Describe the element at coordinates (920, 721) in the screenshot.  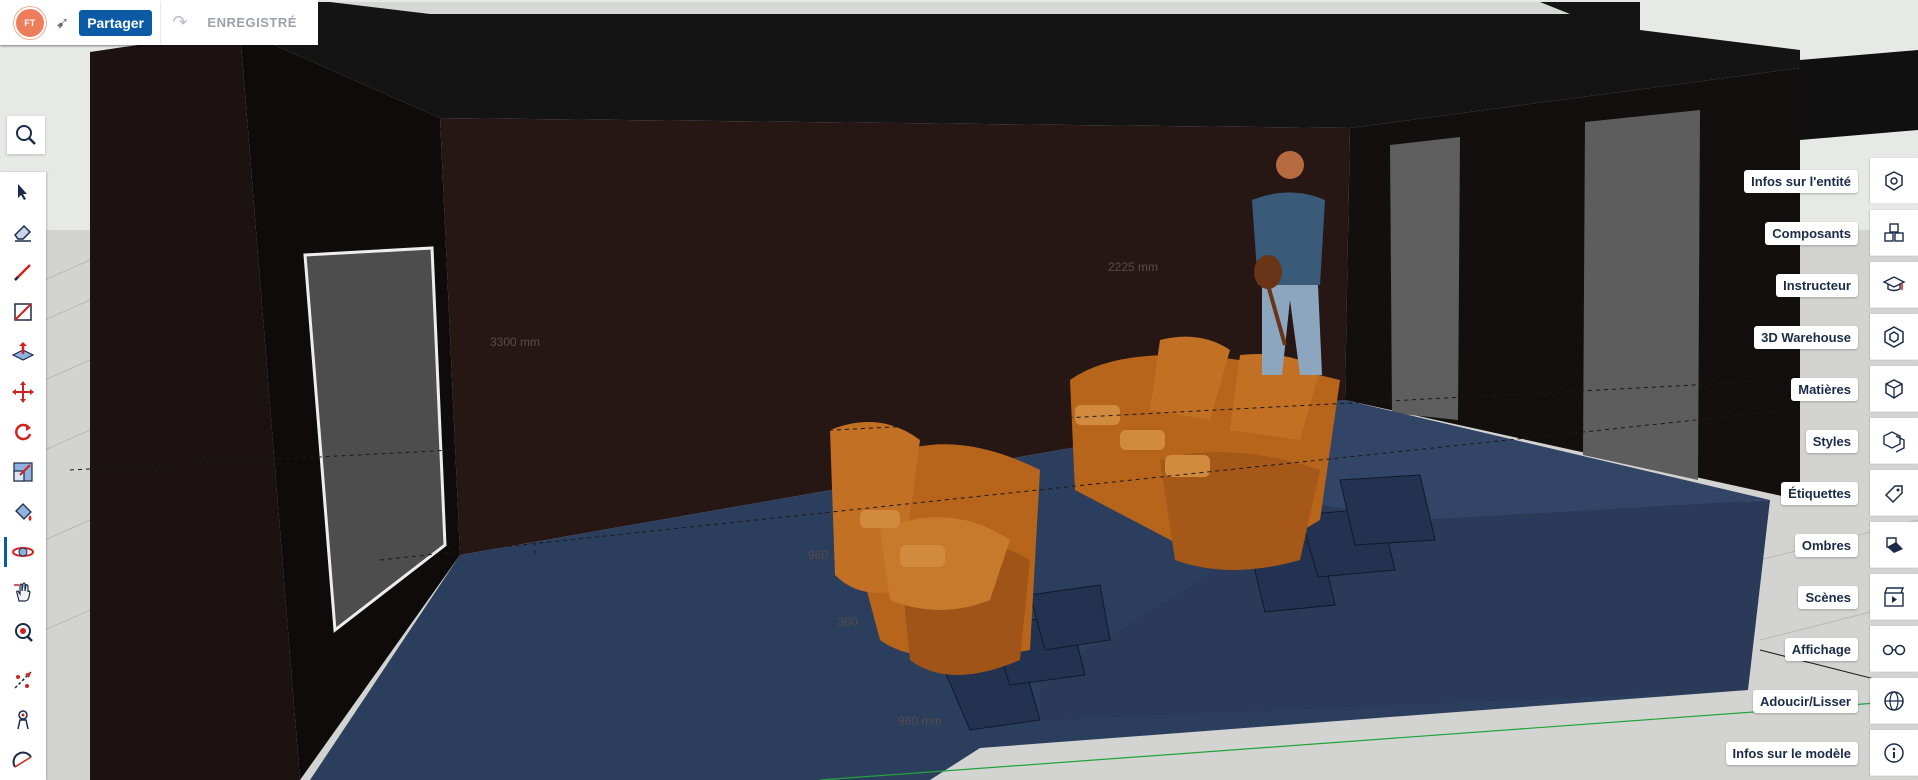
I see `dimension-step-c: 960 mm` at that location.